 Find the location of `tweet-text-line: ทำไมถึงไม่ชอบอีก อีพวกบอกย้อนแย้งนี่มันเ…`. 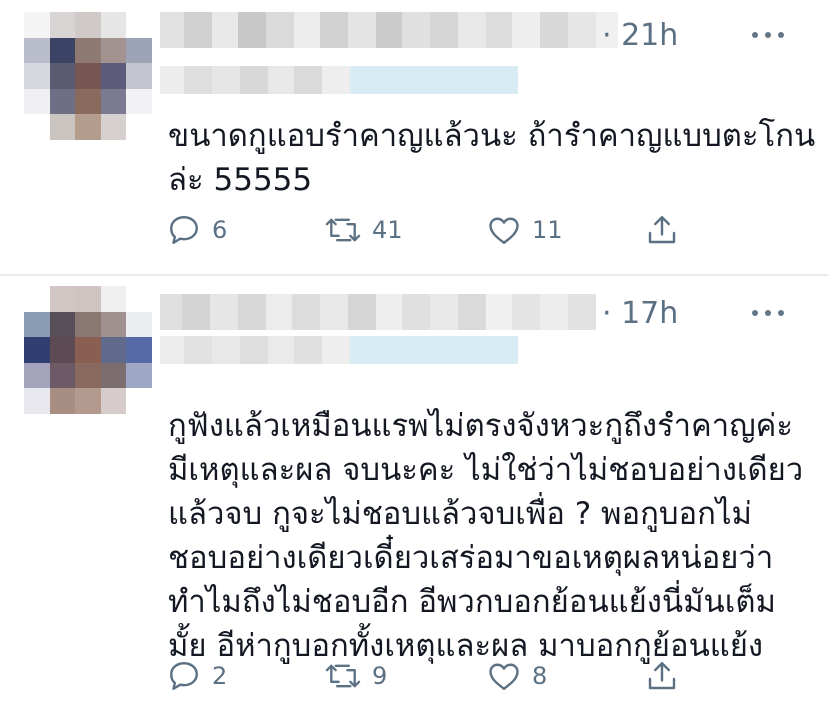

tweet-text-line: ทำไมถึงไม่ชอบอีก อีพวกบอกย้อนแย้งนี่มันเ… is located at coordinates (472, 602).